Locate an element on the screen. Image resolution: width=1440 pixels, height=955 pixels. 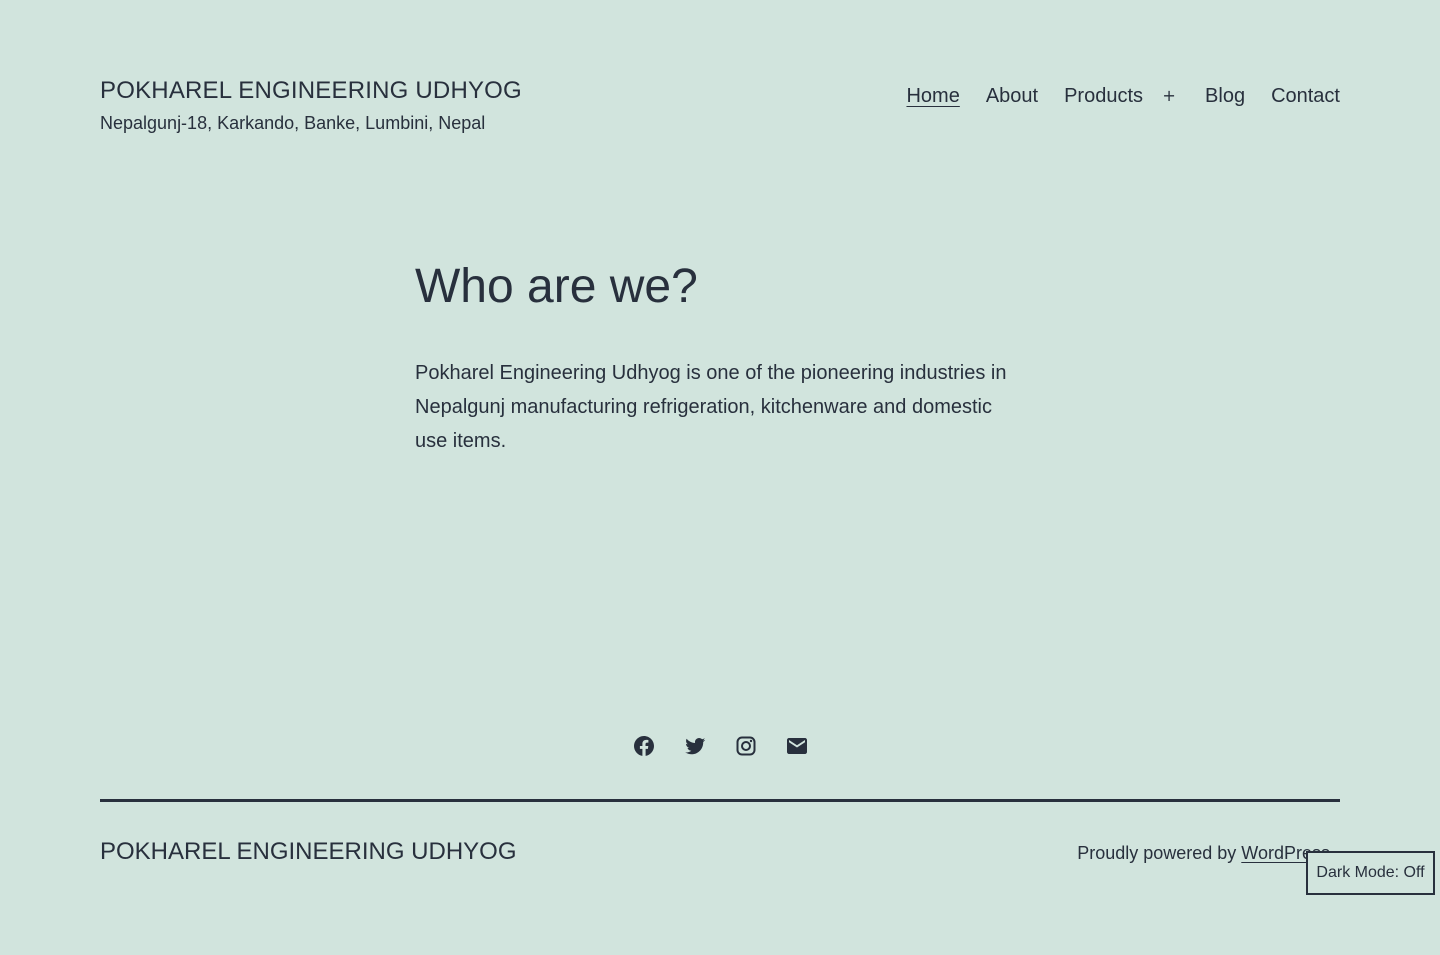
mail-icon is located at coordinates (796, 746).